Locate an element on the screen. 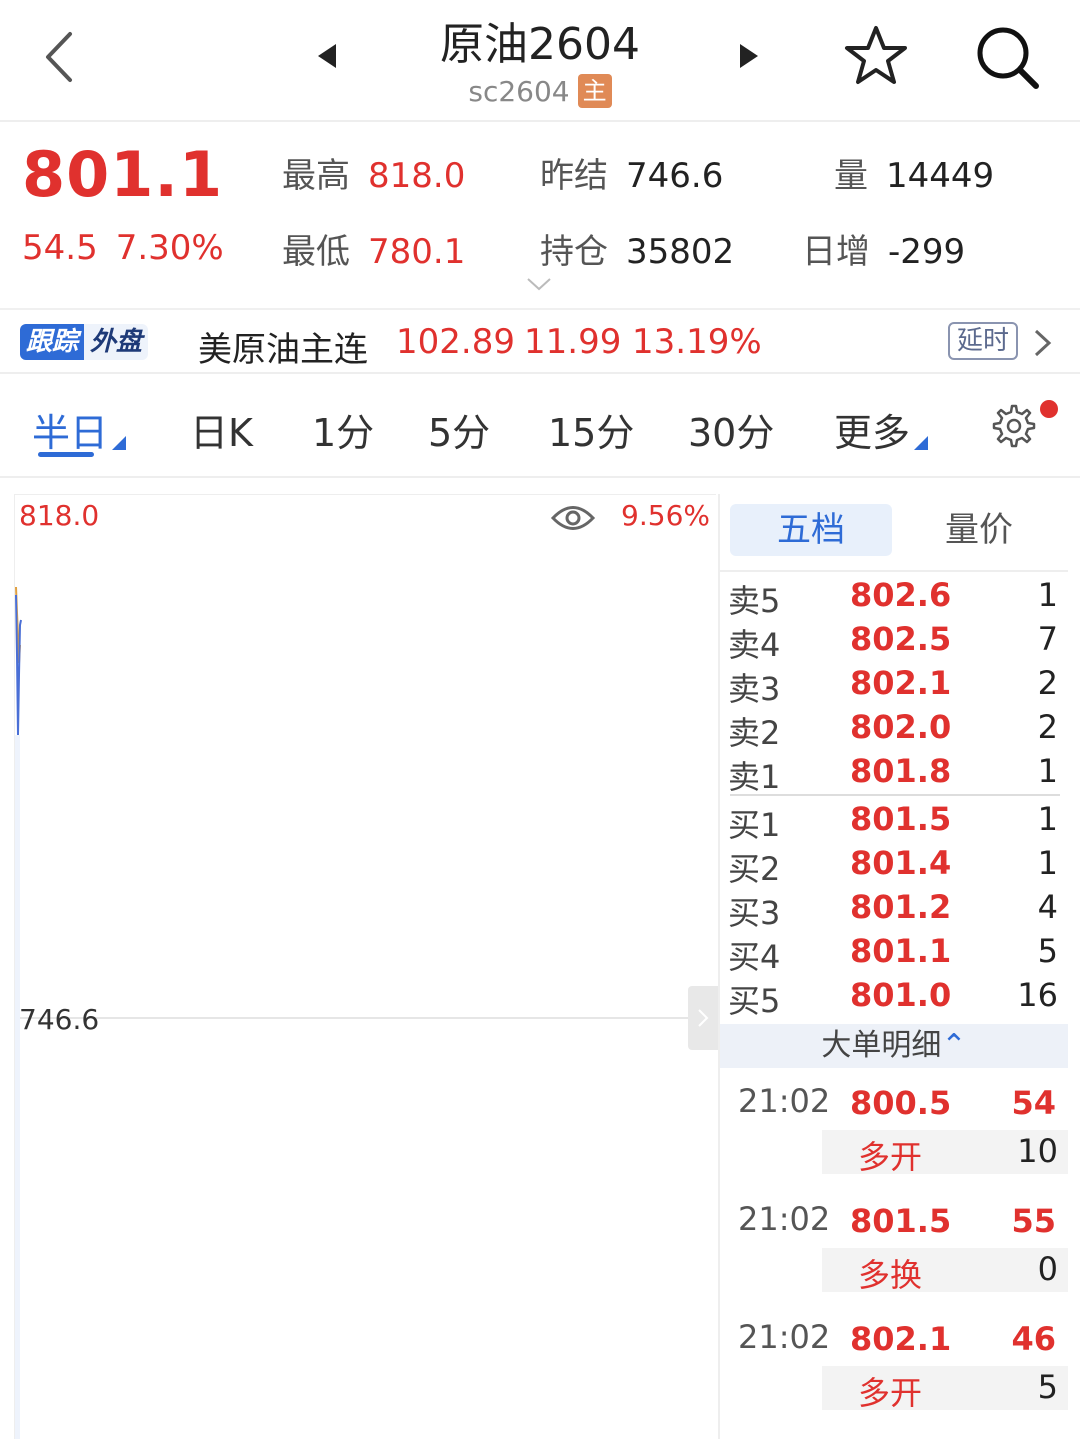  ask-level-3: 卖3 802.1 2 is located at coordinates (894, 685).